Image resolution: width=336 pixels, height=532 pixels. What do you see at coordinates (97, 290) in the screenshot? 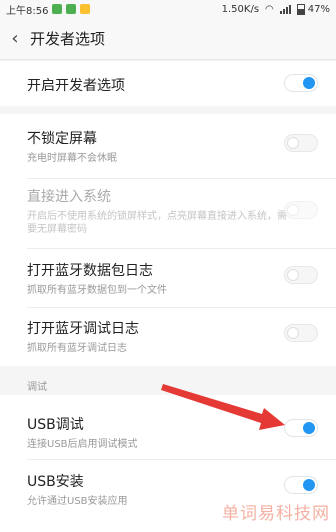
I see `bt-snoop-log-description: 抓取所有蓝牙数据包到一个文件` at bounding box center [97, 290].